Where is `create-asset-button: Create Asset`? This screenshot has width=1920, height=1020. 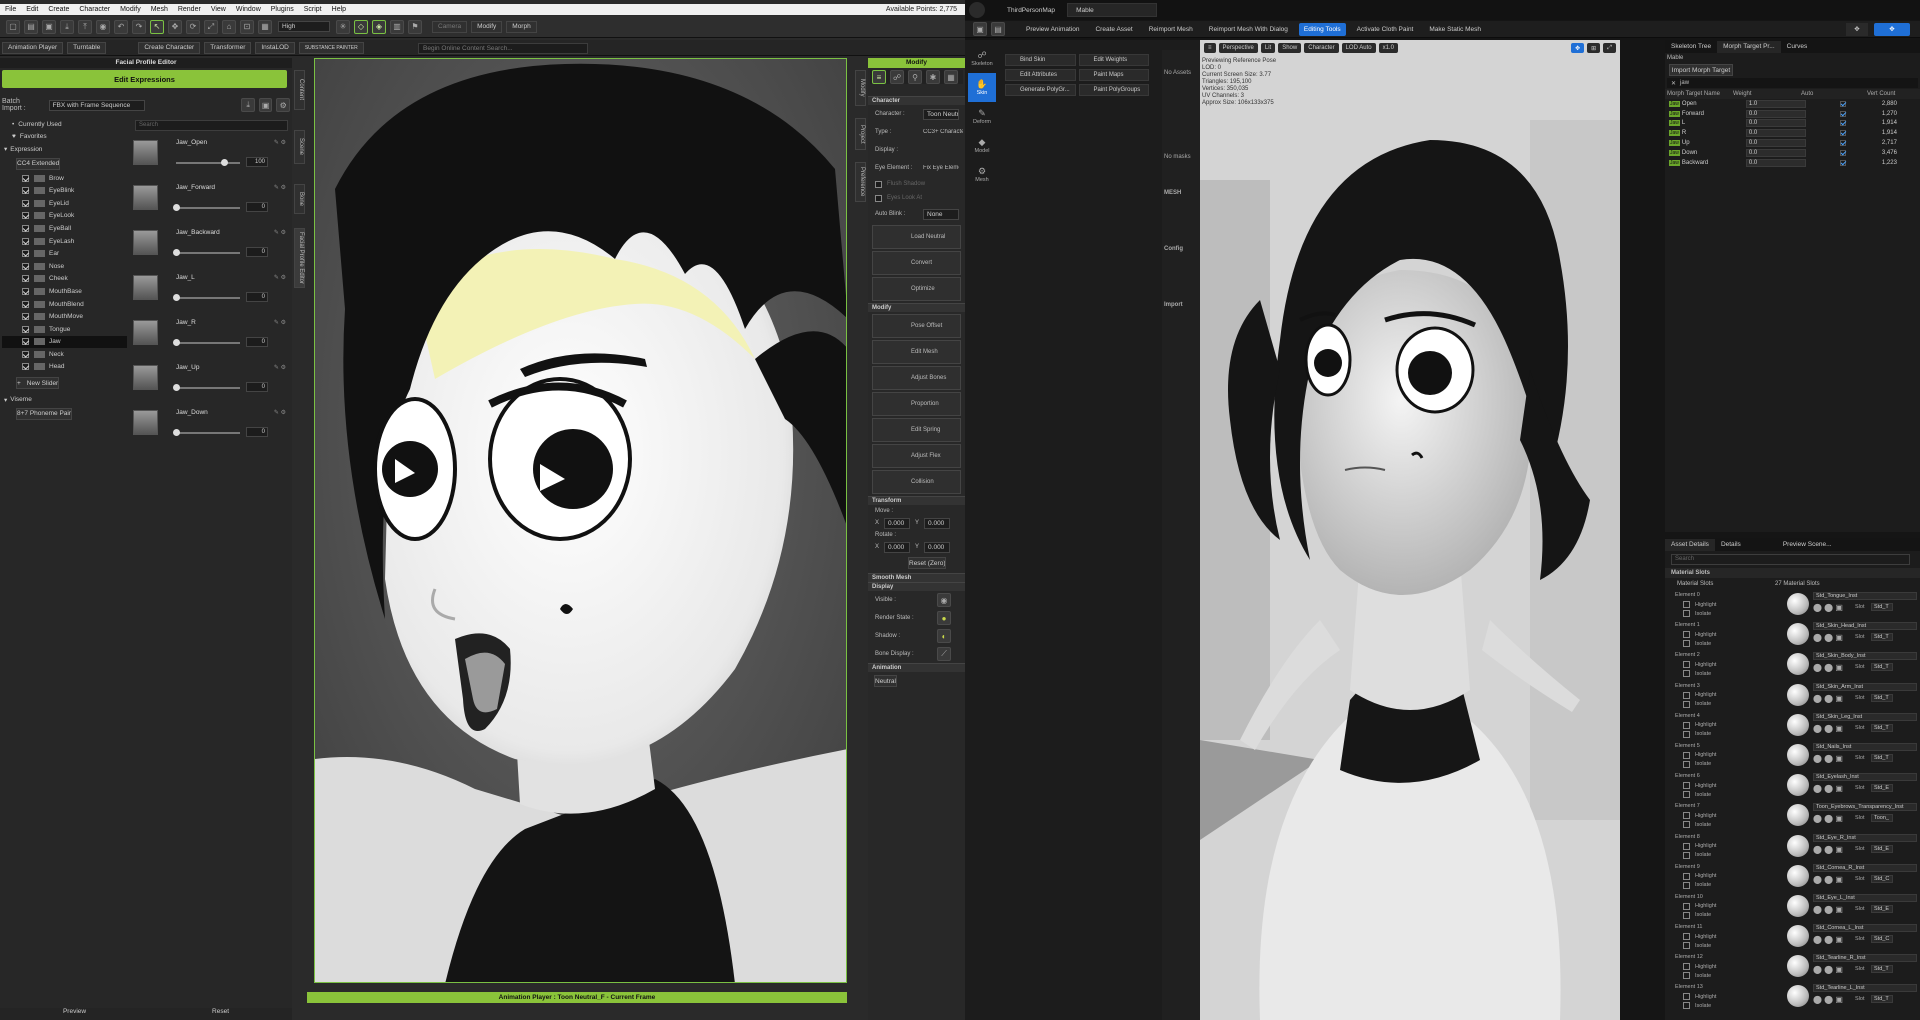 create-asset-button: Create Asset is located at coordinates (1113, 29).